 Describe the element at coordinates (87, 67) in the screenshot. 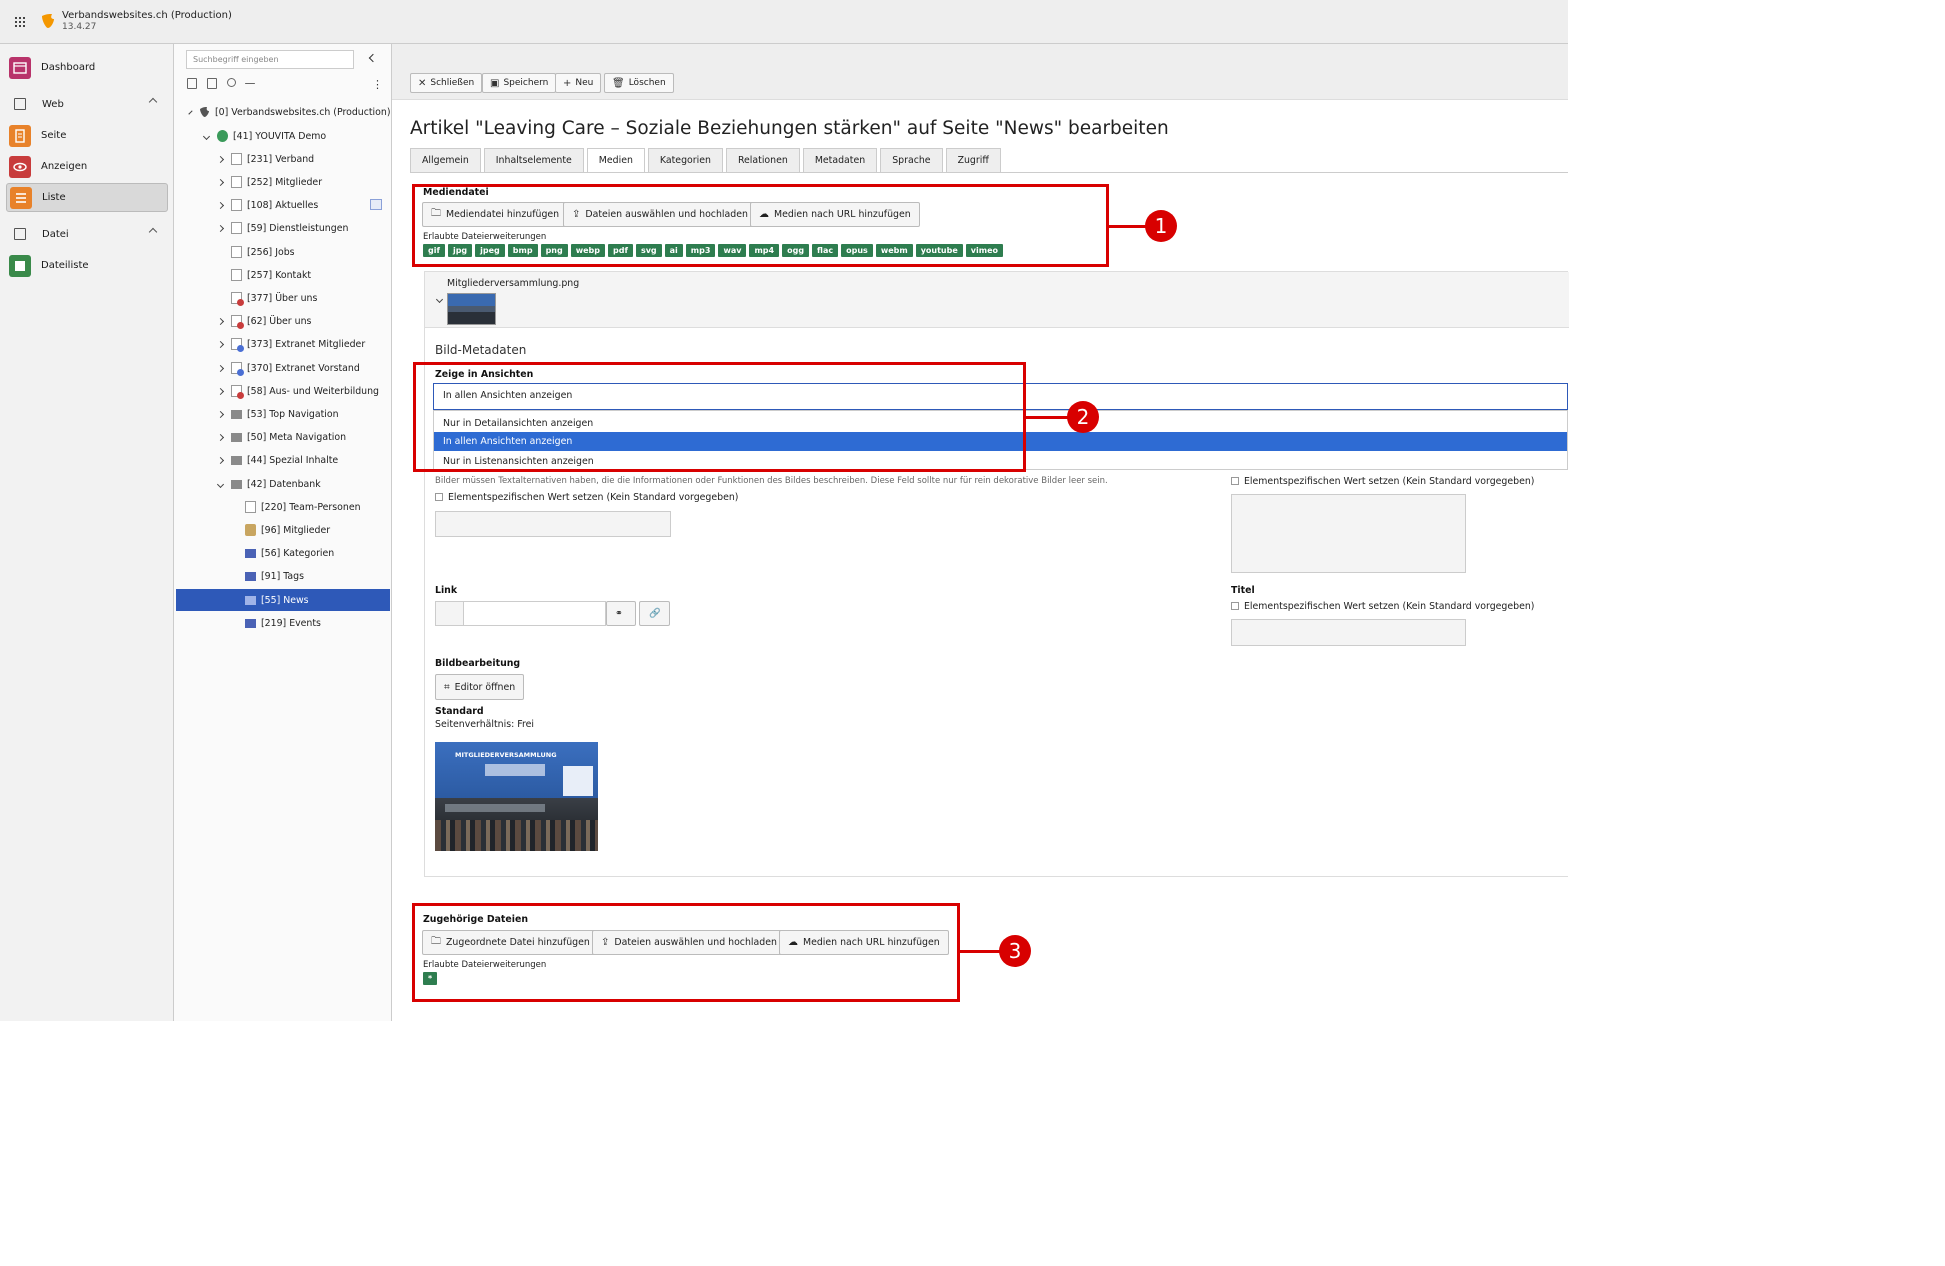

I see `module-dashboard: Dashboard` at that location.